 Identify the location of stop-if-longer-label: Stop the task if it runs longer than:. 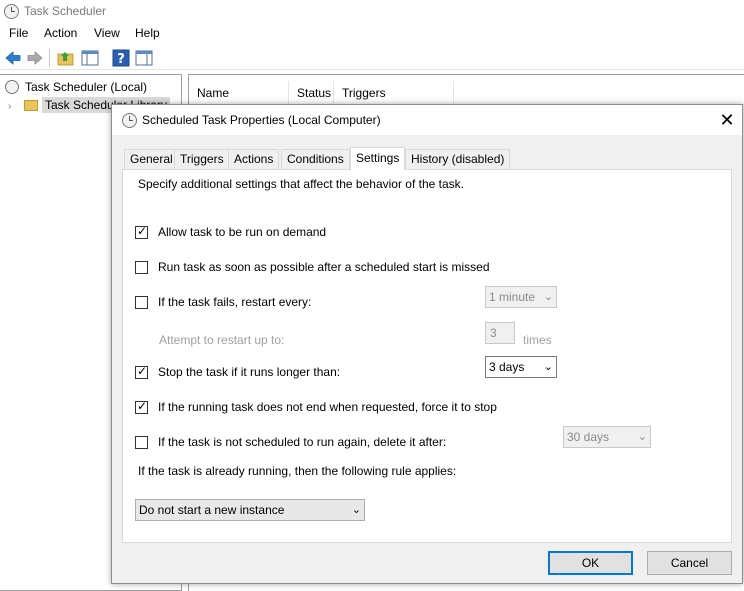
(249, 372).